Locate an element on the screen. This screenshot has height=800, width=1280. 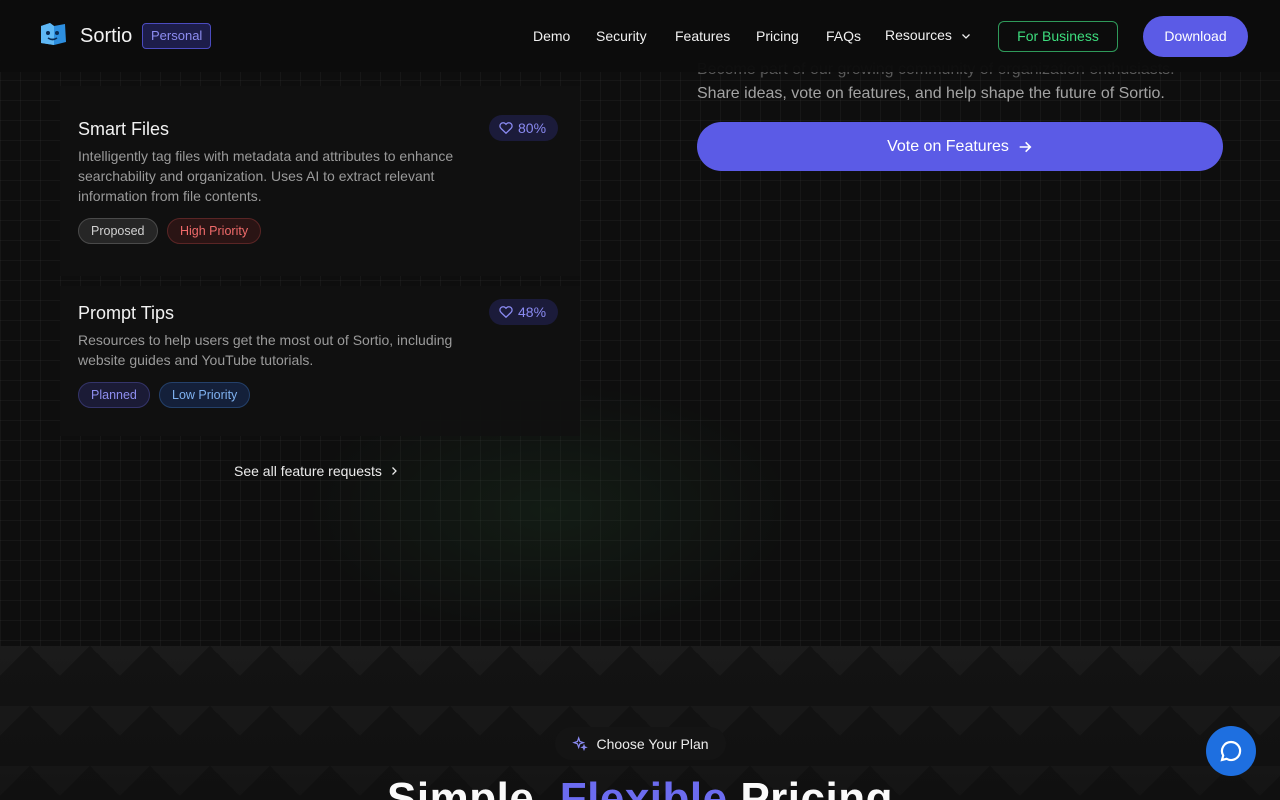
download-button: Download is located at coordinates (1195, 36).